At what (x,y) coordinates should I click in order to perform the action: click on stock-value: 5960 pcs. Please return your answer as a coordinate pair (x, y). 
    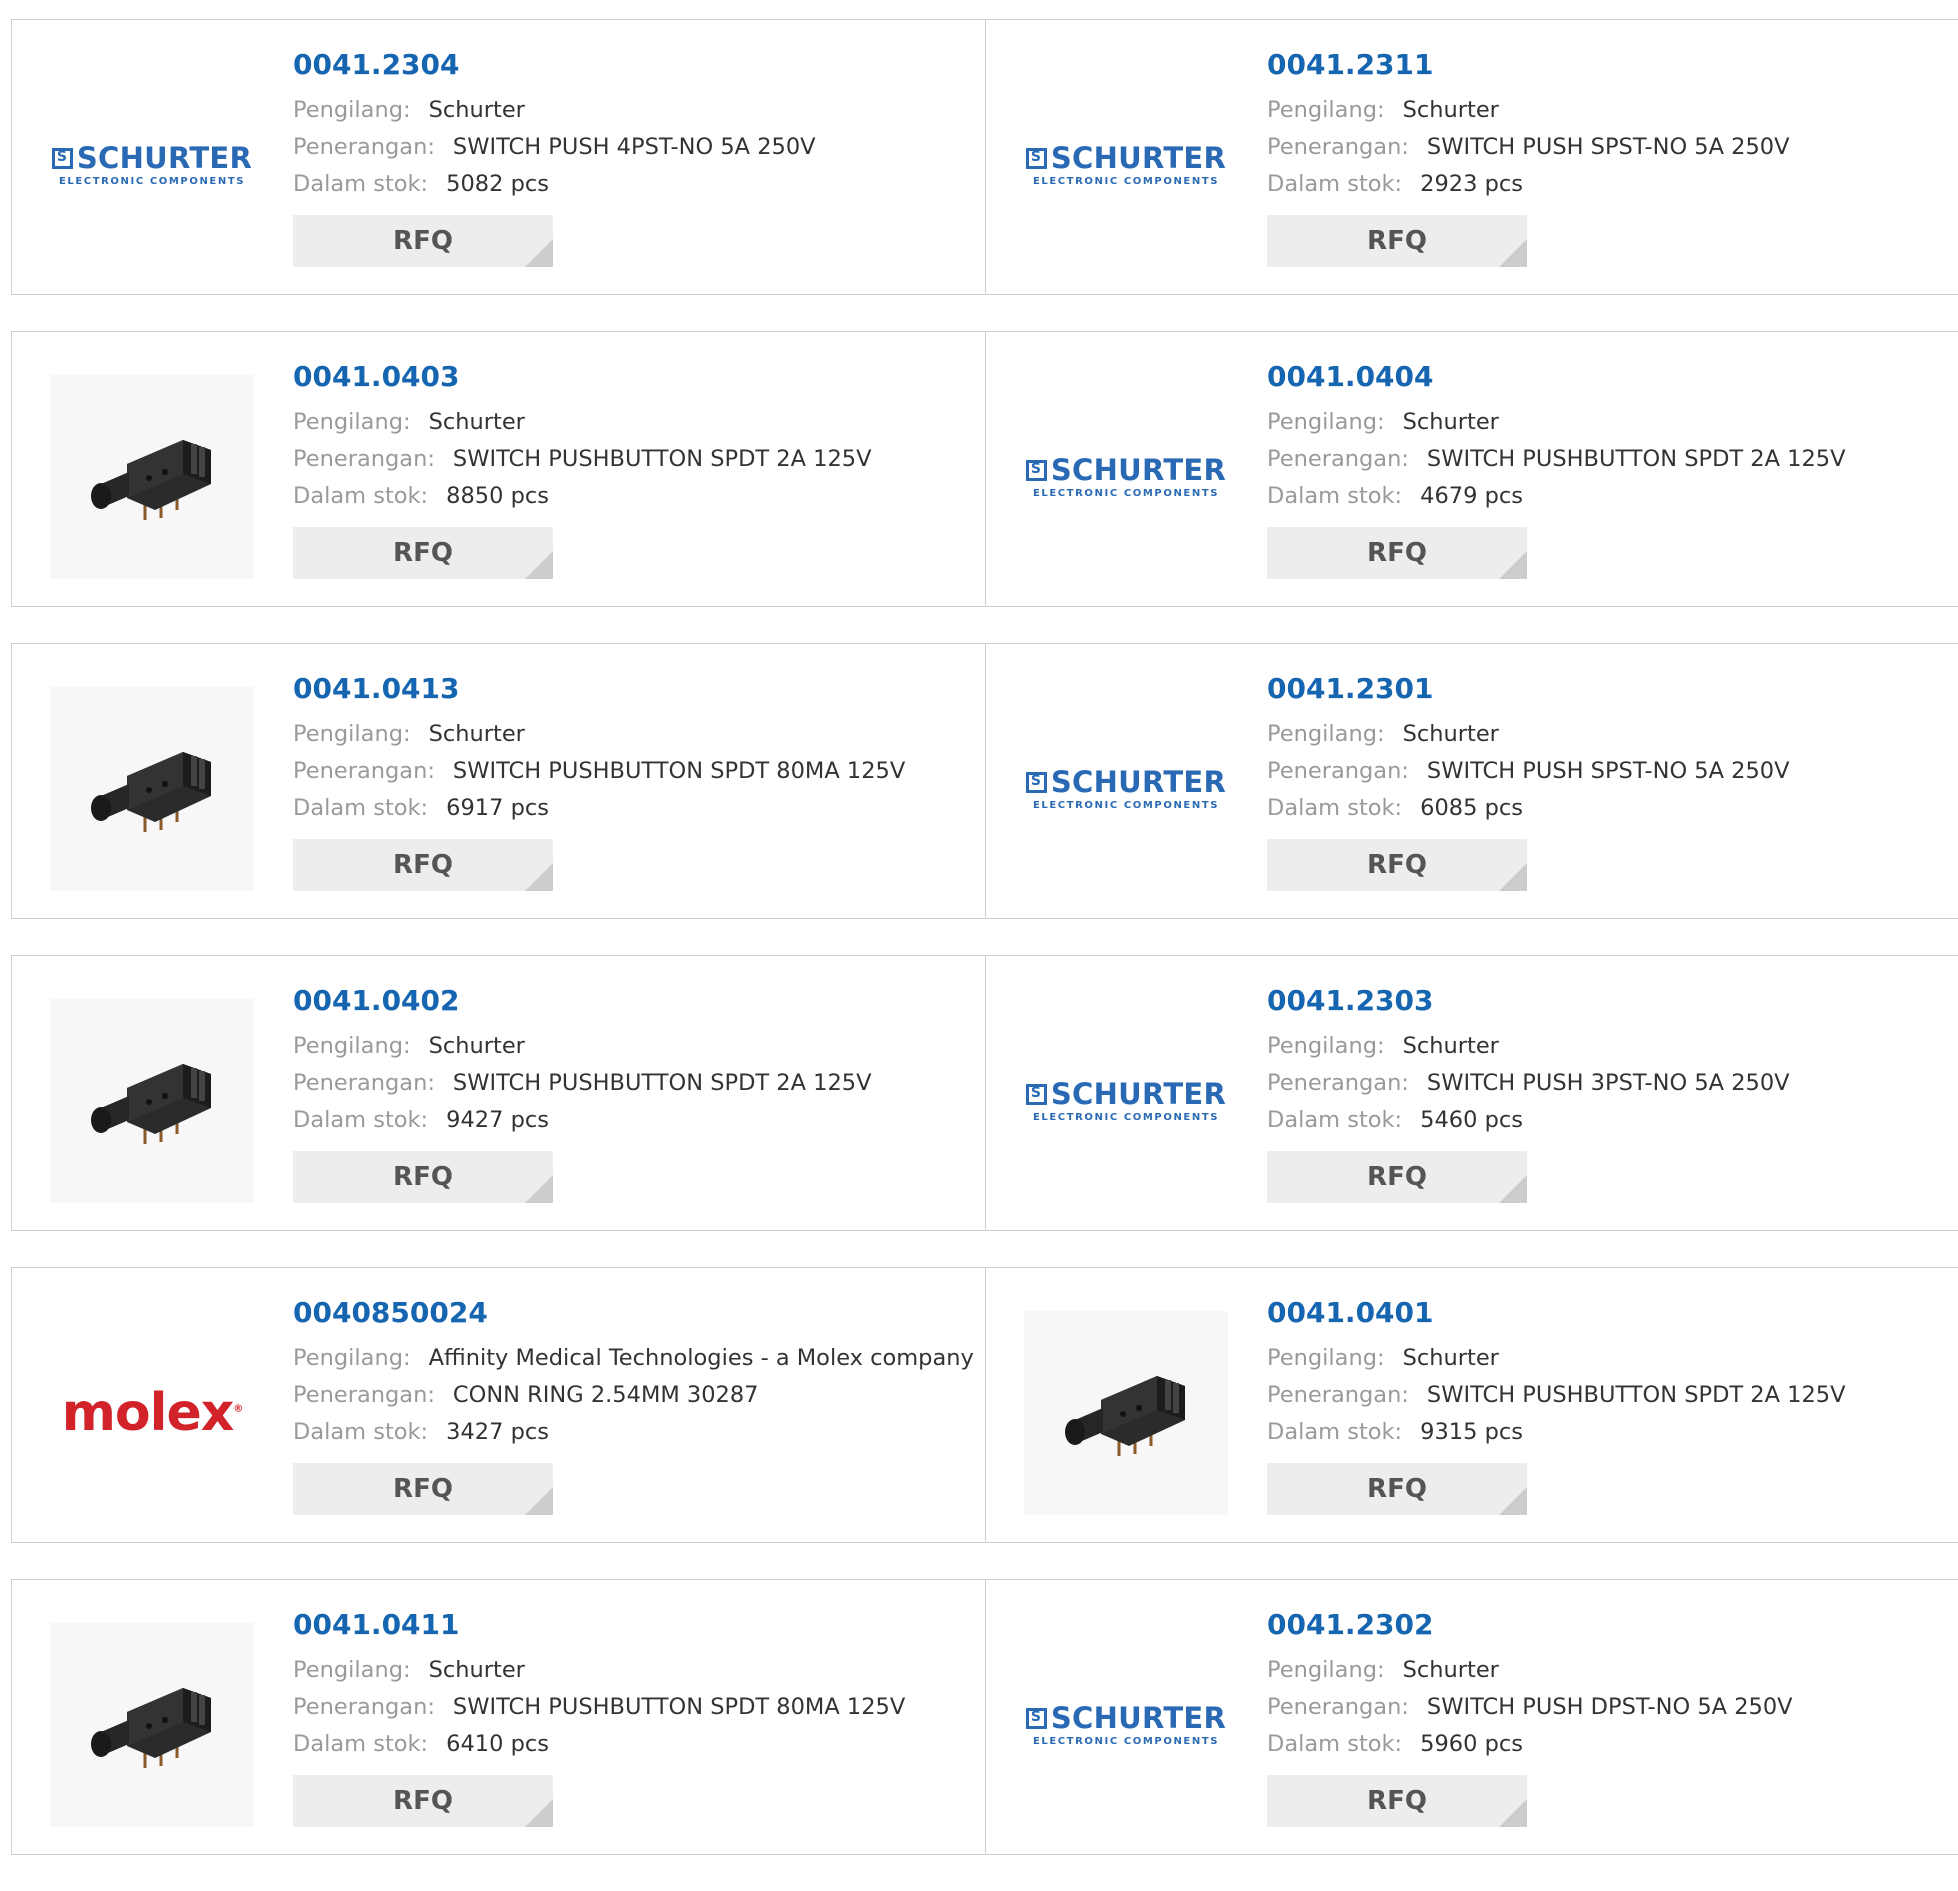
    Looking at the image, I should click on (1471, 1744).